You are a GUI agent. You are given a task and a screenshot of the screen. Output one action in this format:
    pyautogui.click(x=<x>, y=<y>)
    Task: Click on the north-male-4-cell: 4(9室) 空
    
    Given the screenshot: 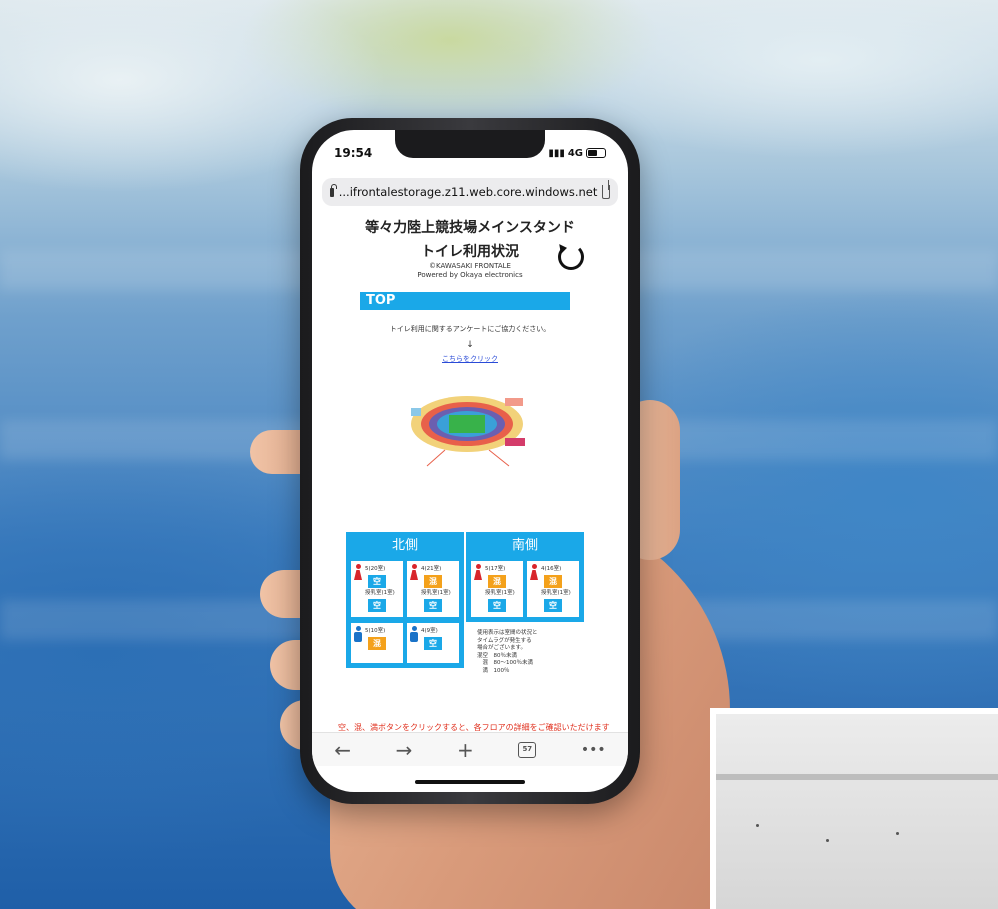 What is the action you would take?
    pyautogui.click(x=433, y=643)
    